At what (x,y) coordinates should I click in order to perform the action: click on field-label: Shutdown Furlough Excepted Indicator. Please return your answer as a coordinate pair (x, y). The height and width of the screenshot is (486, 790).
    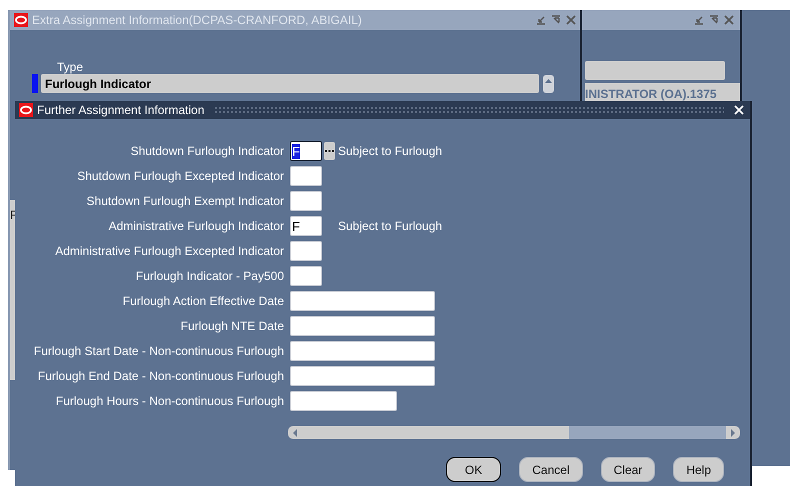
    Looking at the image, I should click on (180, 176).